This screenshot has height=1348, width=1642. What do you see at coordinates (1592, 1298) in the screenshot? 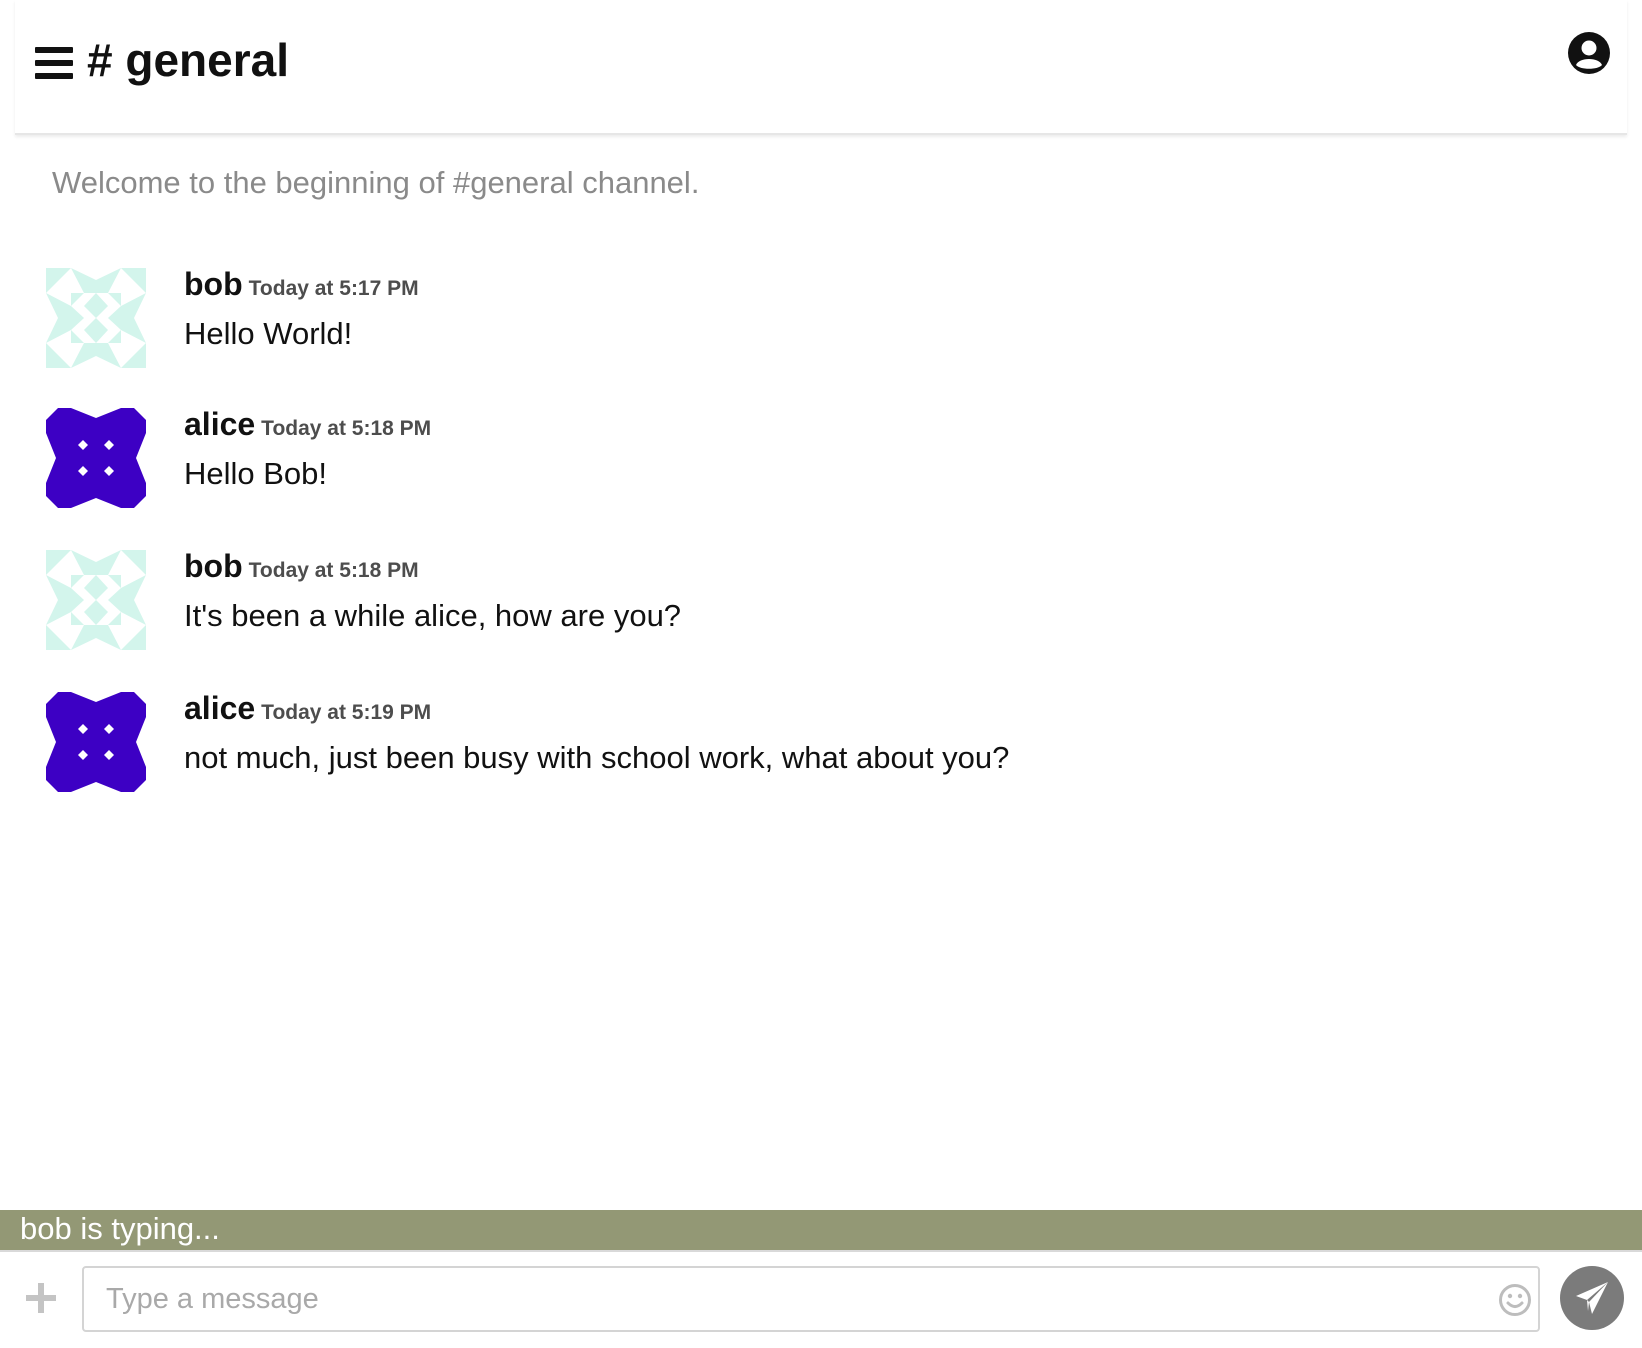
I see `paper-plane-icon` at bounding box center [1592, 1298].